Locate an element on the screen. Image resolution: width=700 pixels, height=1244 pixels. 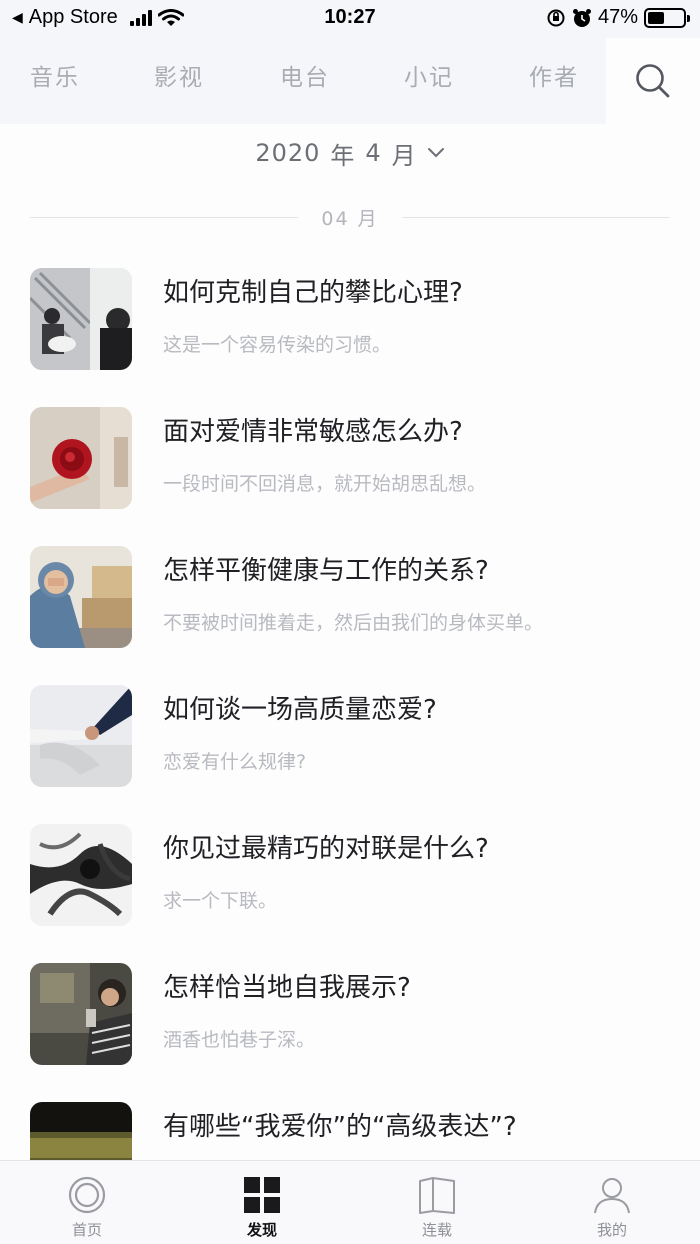
tab-notes: 小记 is located at coordinates (429, 75).